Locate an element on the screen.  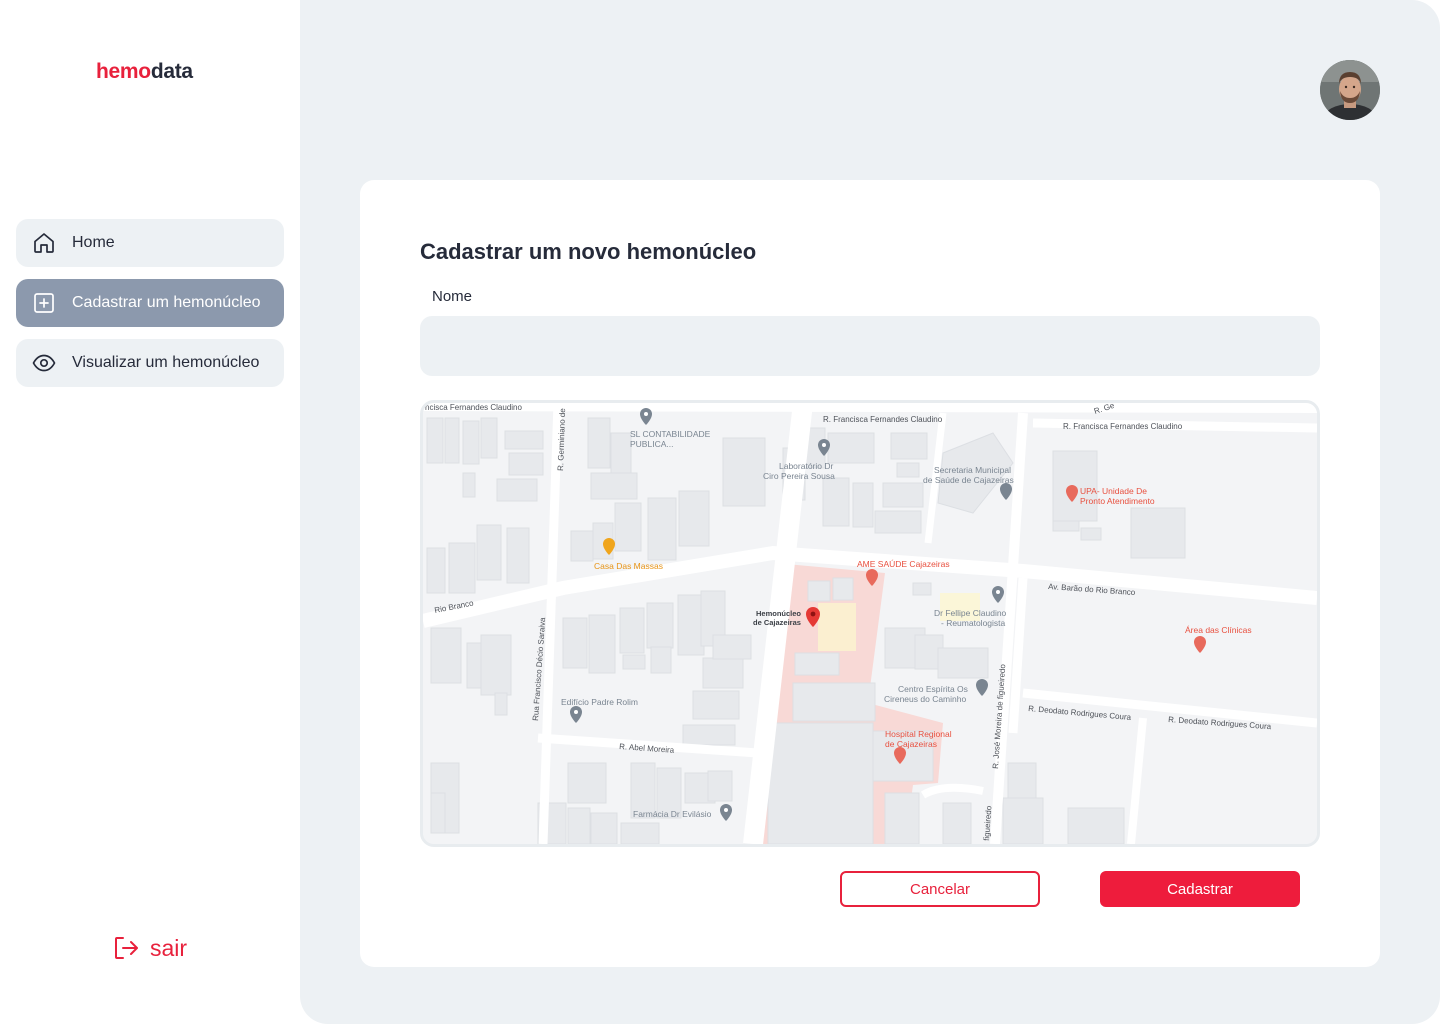
avatar-photo is located at coordinates (1350, 90).